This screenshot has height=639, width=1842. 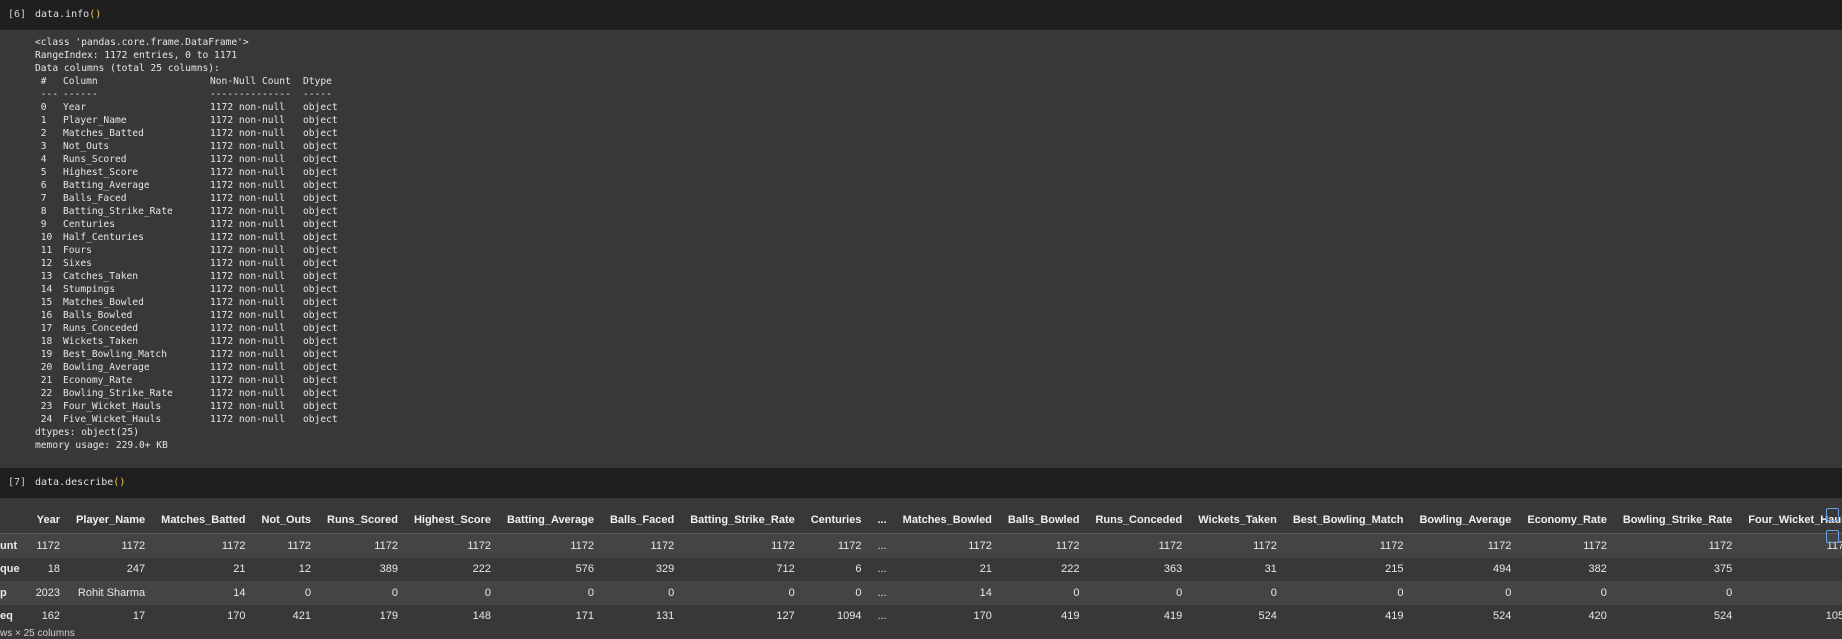 What do you see at coordinates (111, 593) in the screenshot?
I see `table-cell: Rohit Sharma` at bounding box center [111, 593].